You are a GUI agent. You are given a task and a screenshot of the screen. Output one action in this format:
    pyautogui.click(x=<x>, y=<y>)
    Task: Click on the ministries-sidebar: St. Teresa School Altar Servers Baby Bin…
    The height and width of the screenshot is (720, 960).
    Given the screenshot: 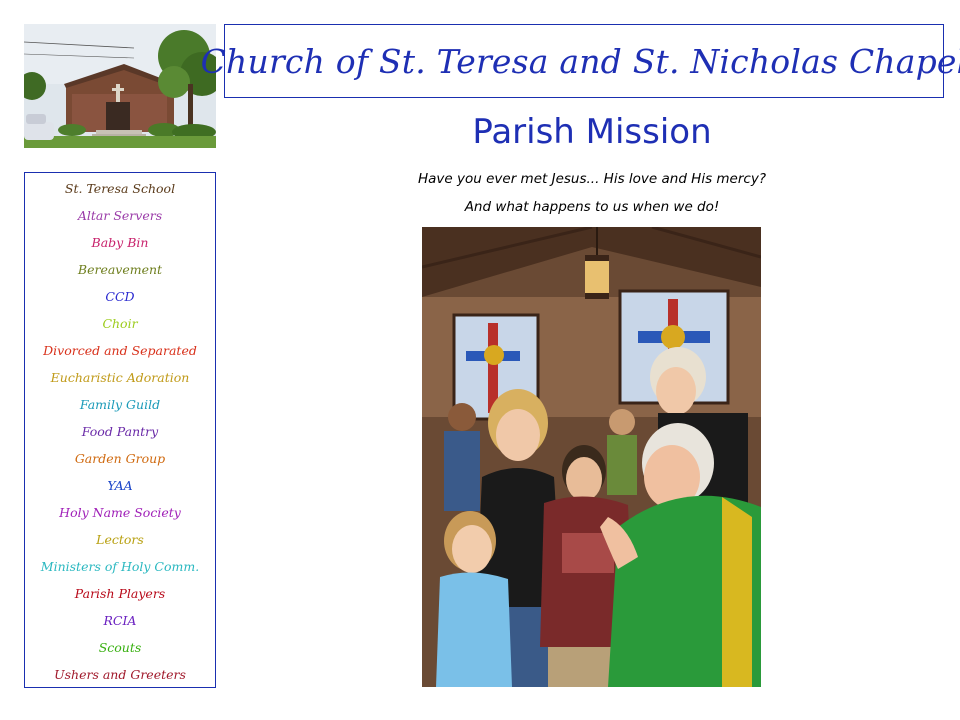 What is the action you would take?
    pyautogui.click(x=120, y=430)
    